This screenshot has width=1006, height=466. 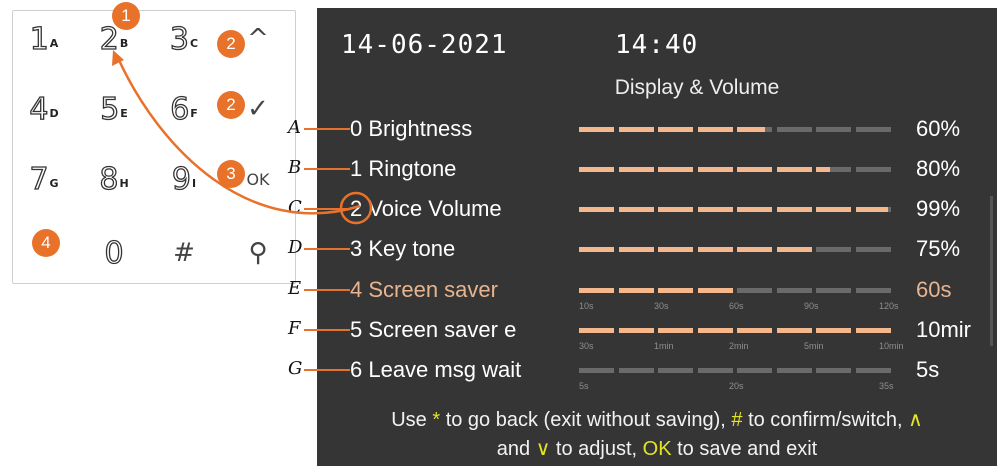 What do you see at coordinates (238, 136) in the screenshot?
I see `navigation-arrow` at bounding box center [238, 136].